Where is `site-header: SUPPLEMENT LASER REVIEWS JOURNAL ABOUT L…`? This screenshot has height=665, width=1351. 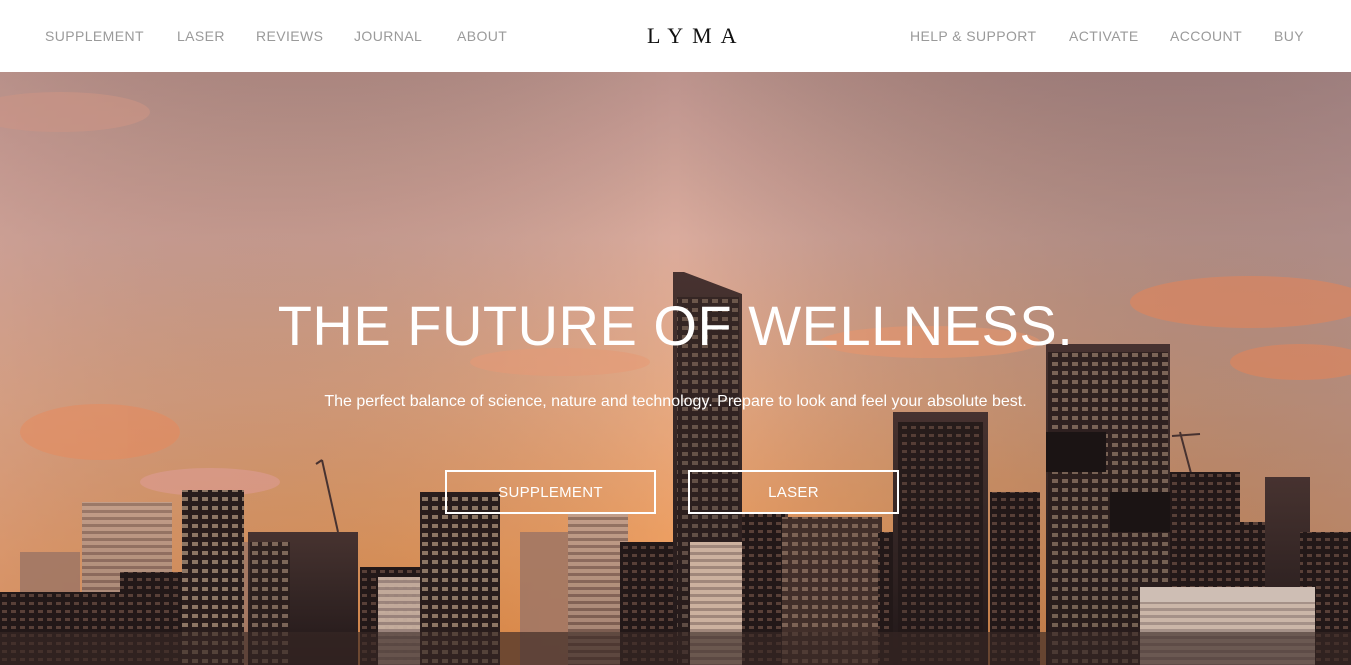
site-header: SUPPLEMENT LASER REVIEWS JOURNAL ABOUT L… is located at coordinates (675, 36).